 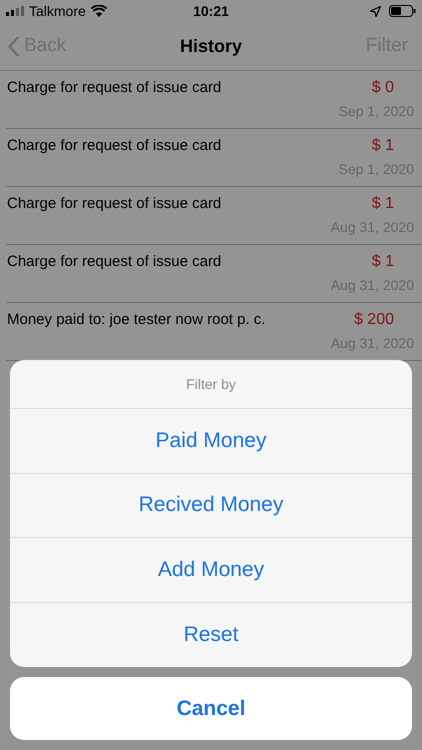 What do you see at coordinates (211, 441) in the screenshot?
I see `sheet-option: Paid Money` at bounding box center [211, 441].